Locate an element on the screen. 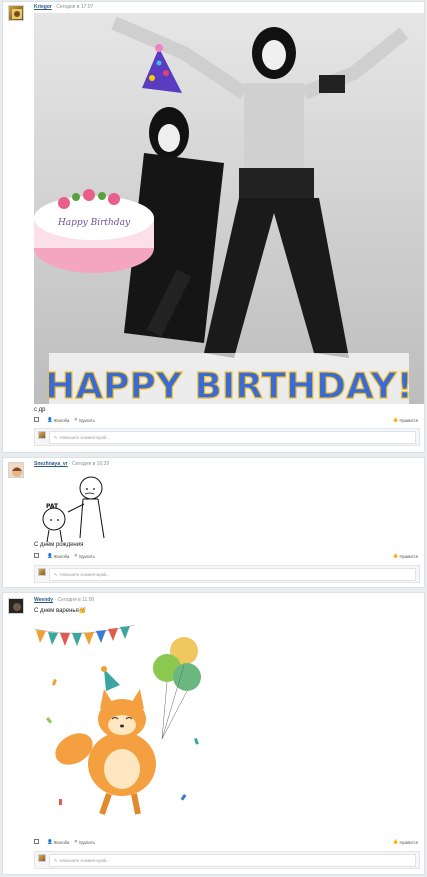  banner-text: HAPPY BIRTHDAY! is located at coordinates (229, 385).